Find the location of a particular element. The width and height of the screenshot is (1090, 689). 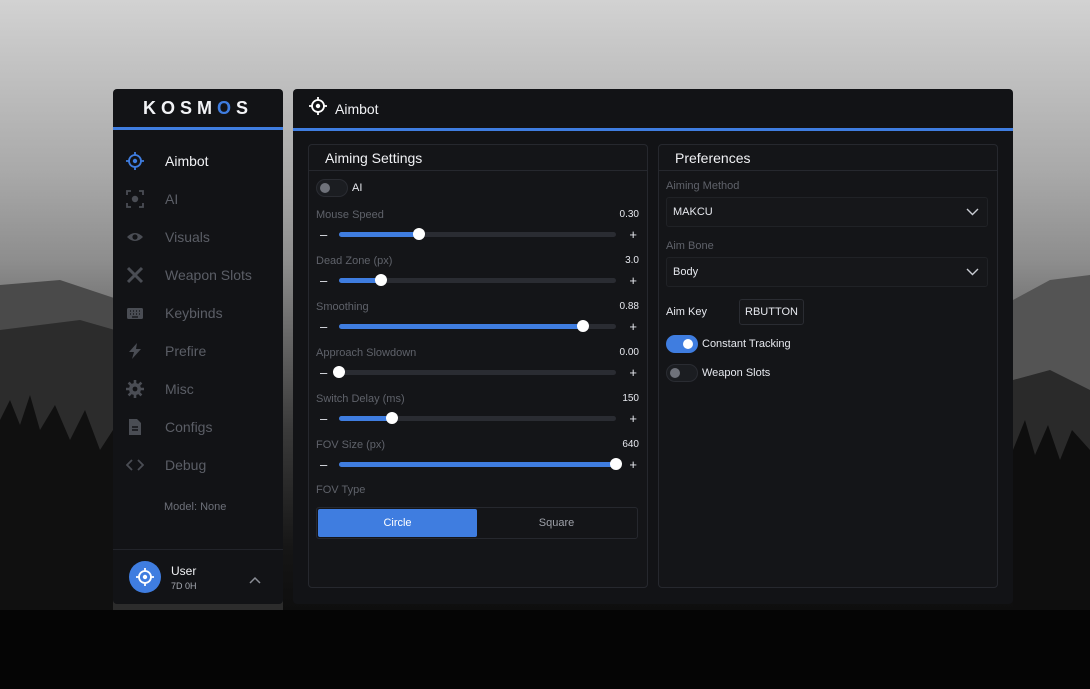

slider-dead-zone-px: Dead Zone (px) 3.0 – + is located at coordinates (477, 278).